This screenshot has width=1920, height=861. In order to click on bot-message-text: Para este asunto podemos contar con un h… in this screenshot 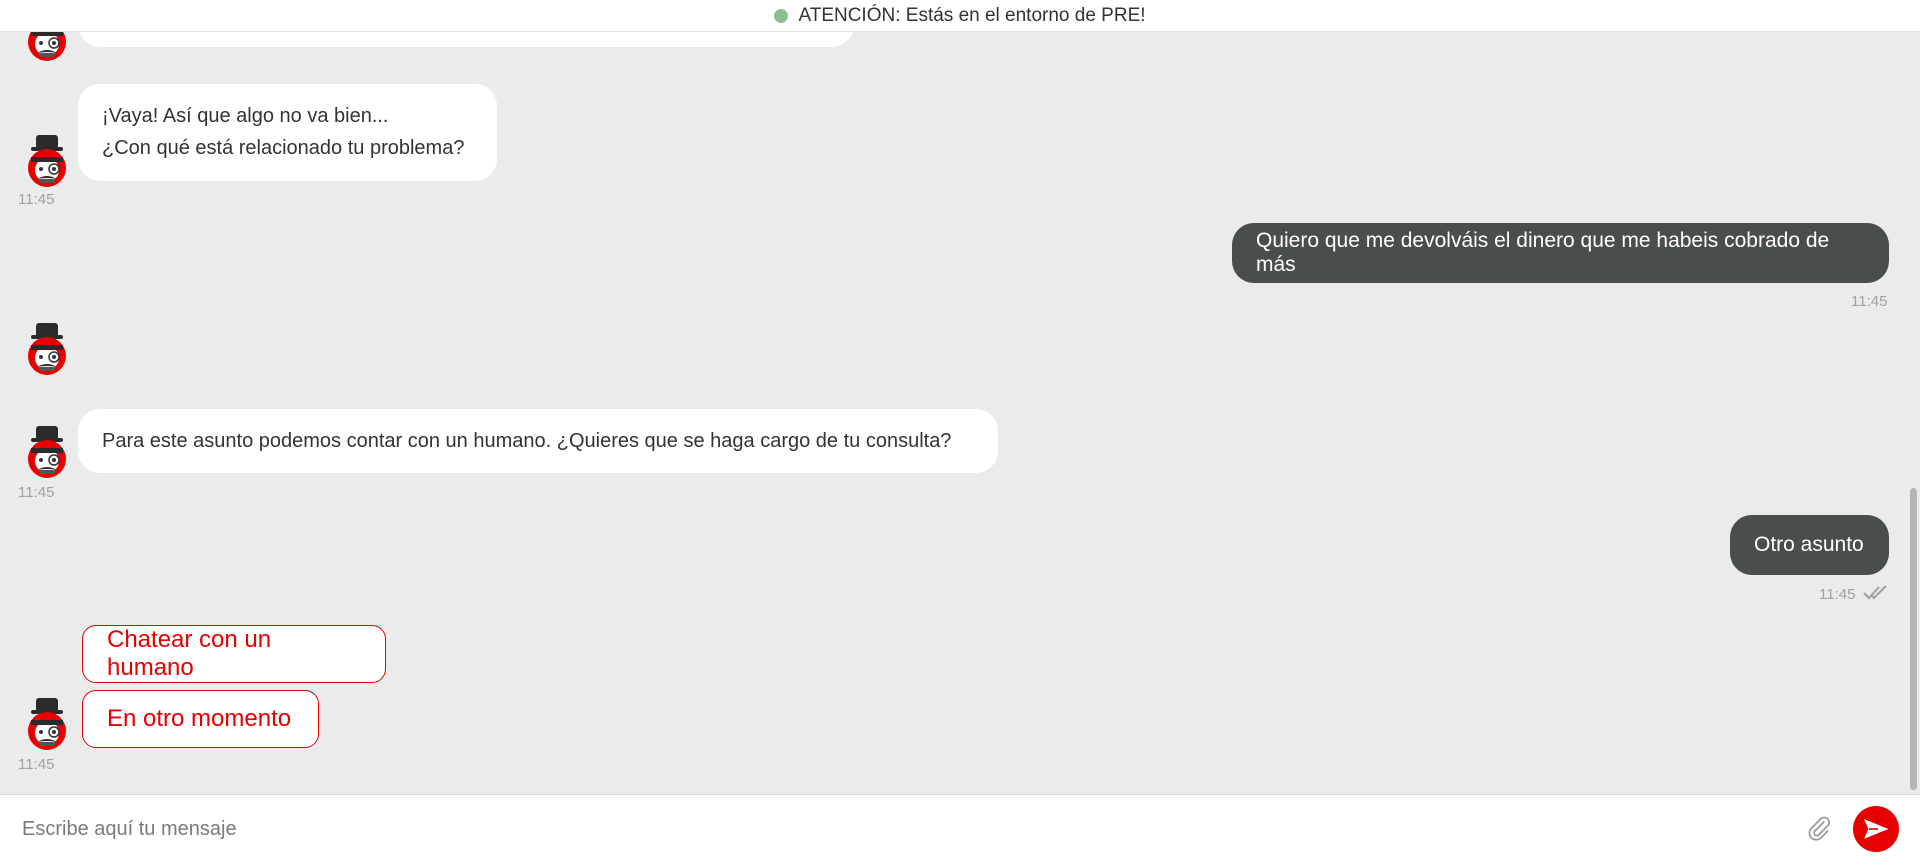, I will do `click(527, 441)`.